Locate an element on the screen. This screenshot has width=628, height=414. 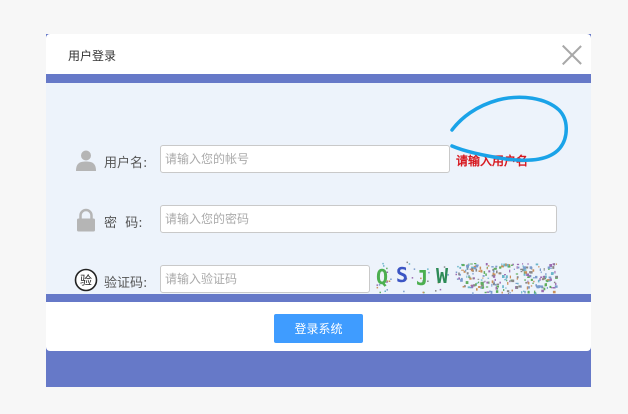
captcha-label: 验证码: is located at coordinates (126, 283).